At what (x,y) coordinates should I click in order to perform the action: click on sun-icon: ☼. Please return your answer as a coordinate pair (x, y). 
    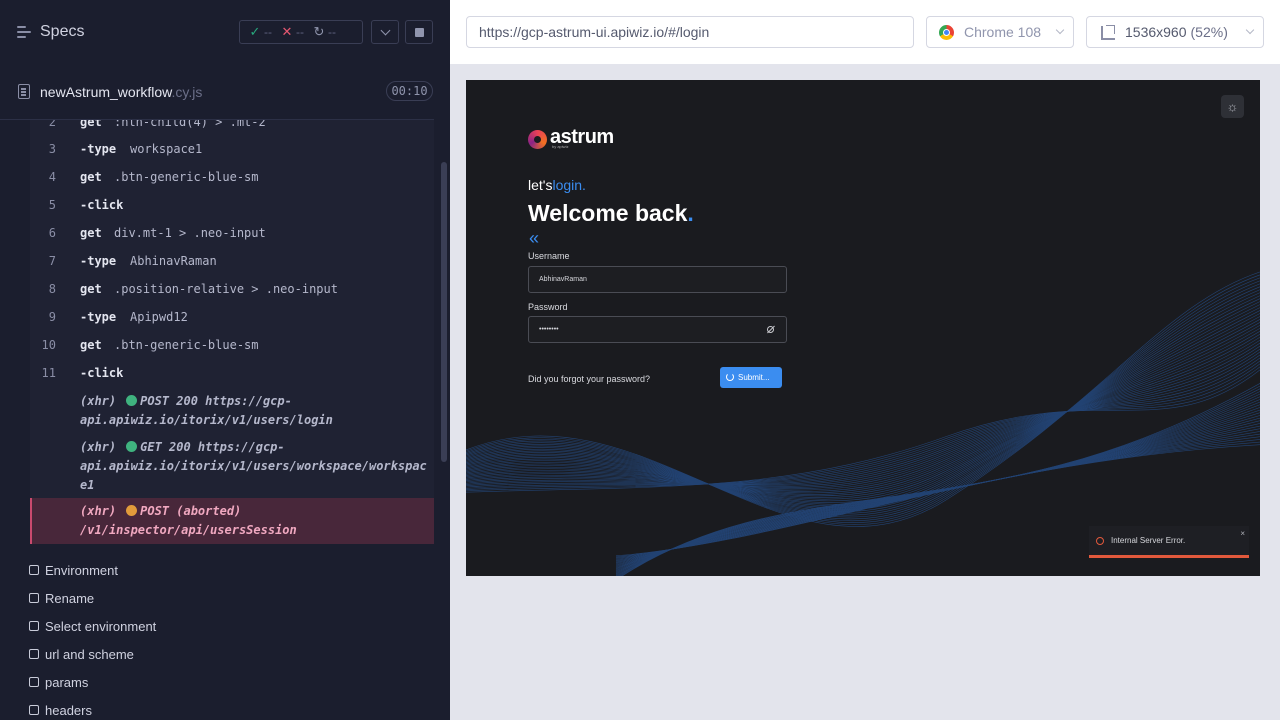
    Looking at the image, I should click on (1232, 106).